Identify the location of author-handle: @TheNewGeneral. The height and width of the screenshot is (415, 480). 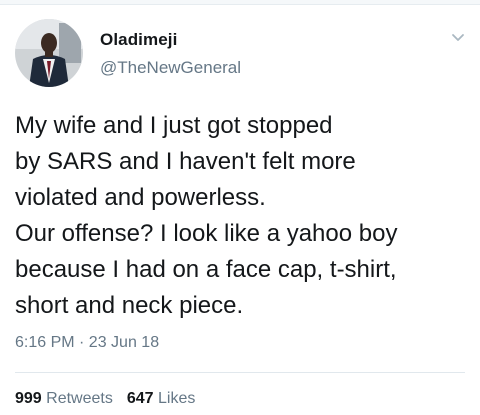
(170, 68).